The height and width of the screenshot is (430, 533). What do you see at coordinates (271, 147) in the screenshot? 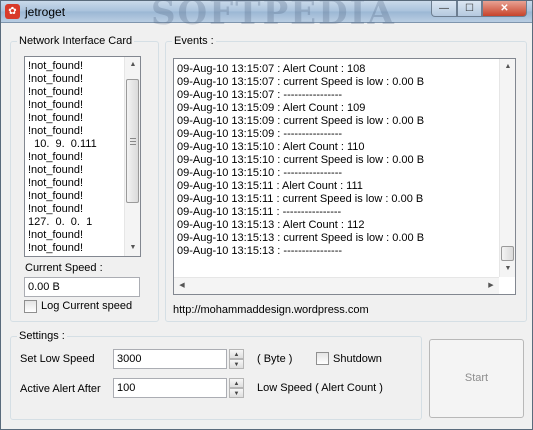
I see `event-line: 09-Aug-10 13:15:10 : Alert Count : 110` at bounding box center [271, 147].